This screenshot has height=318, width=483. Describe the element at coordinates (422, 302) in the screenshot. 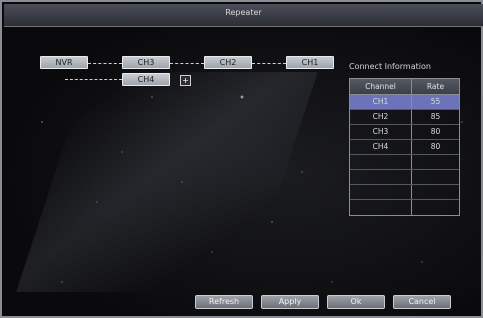

I see `cancel-button: Cancel` at that location.